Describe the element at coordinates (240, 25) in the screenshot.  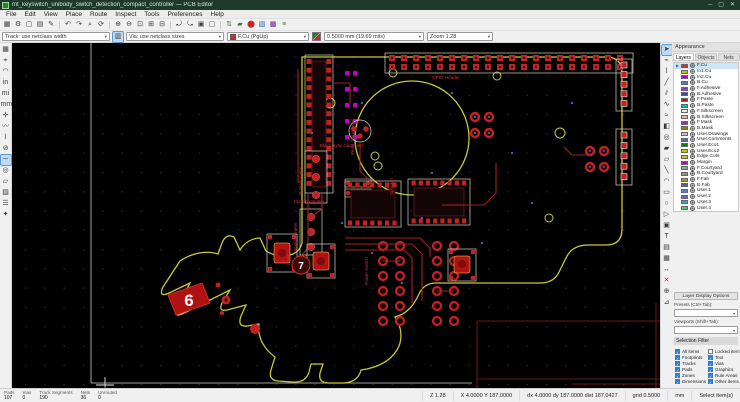
I see `footprint-editor-icon: ▰` at that location.